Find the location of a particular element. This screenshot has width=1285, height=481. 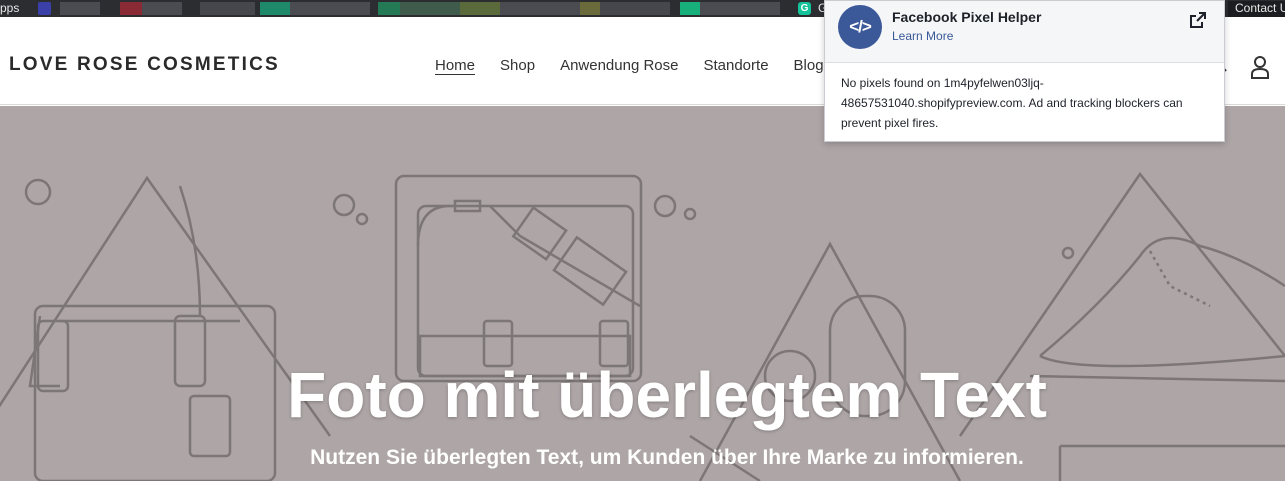

nav-item-shop: Shop is located at coordinates (517, 65).